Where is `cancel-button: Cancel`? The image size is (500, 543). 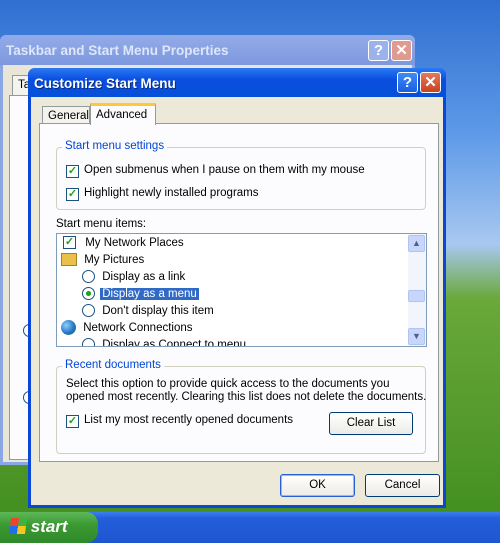
cancel-button: Cancel is located at coordinates (402, 485).